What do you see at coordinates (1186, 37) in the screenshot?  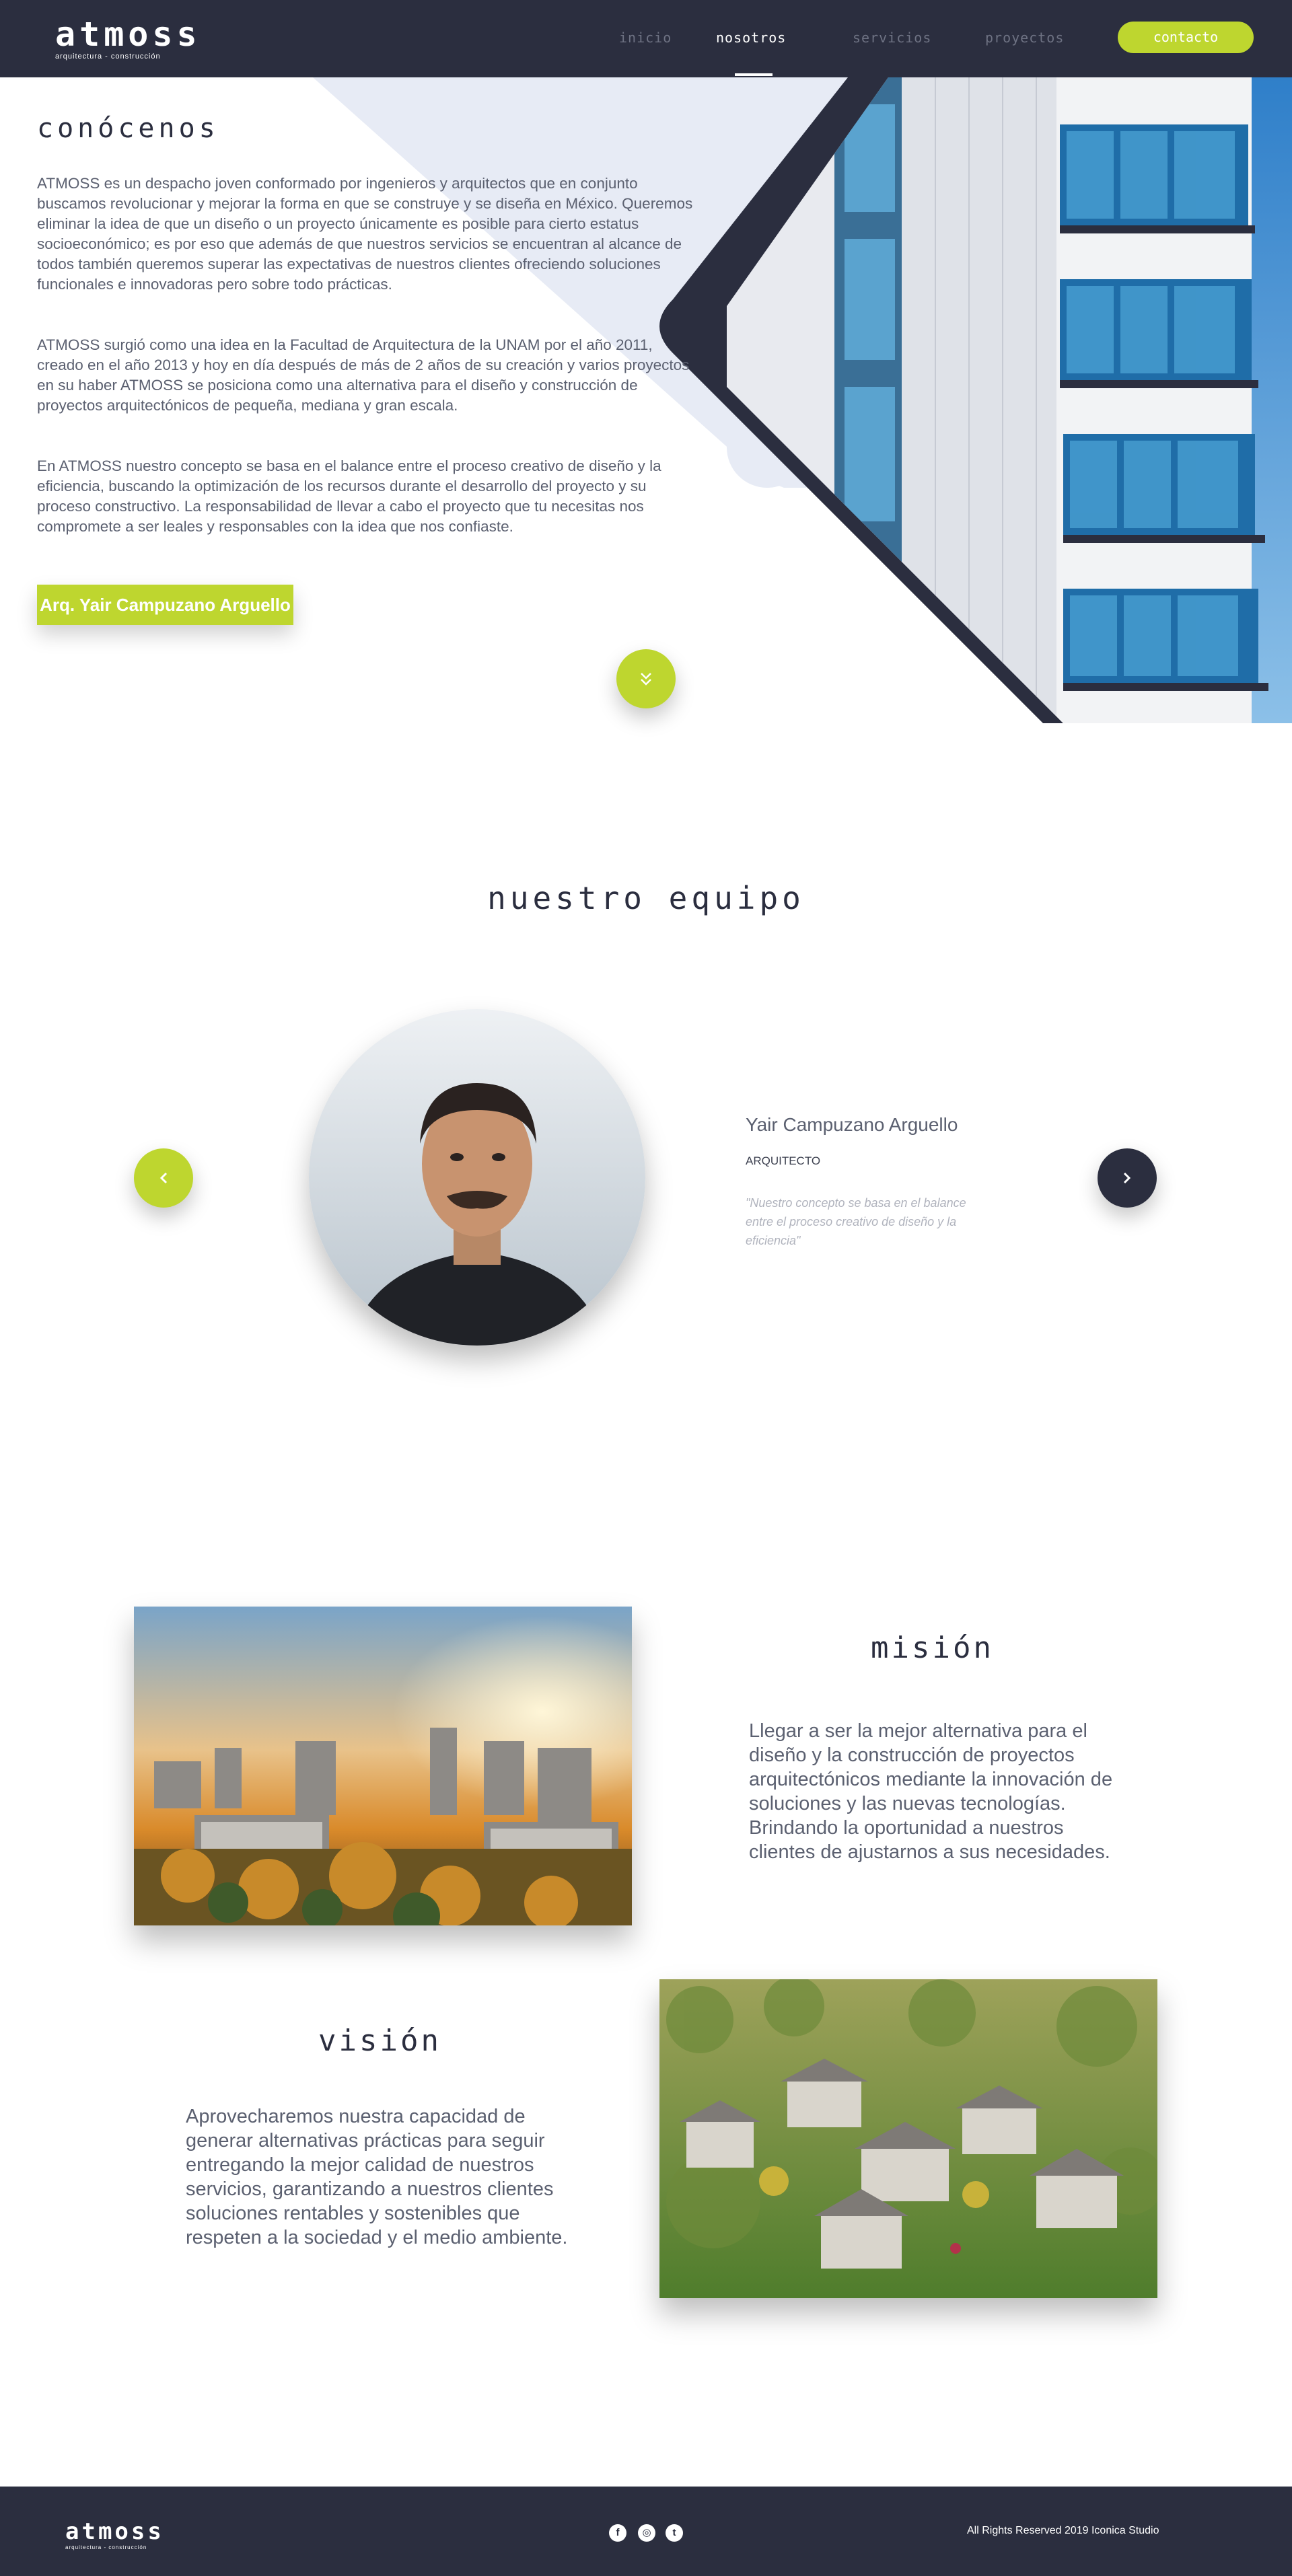 I see `contact-button: contacto` at bounding box center [1186, 37].